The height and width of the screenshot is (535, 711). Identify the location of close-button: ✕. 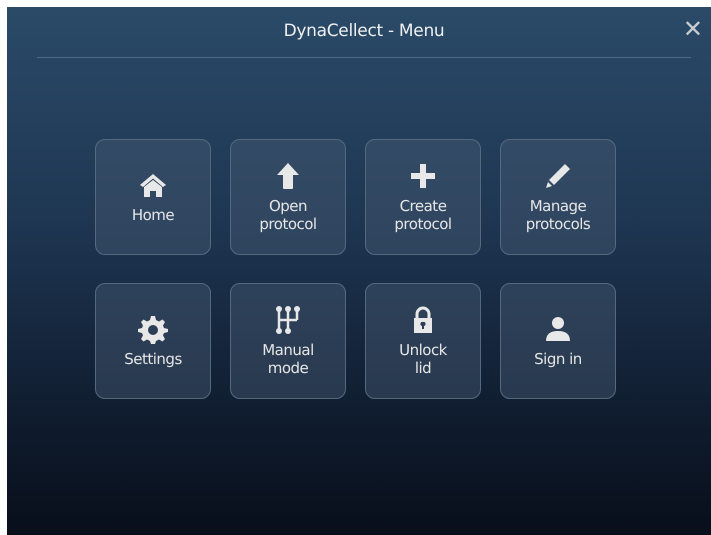
(692, 29).